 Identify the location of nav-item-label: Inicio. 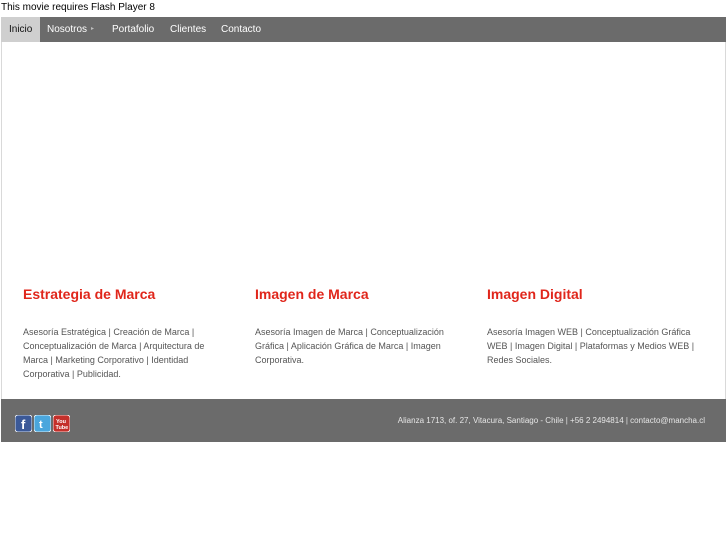
(21, 29).